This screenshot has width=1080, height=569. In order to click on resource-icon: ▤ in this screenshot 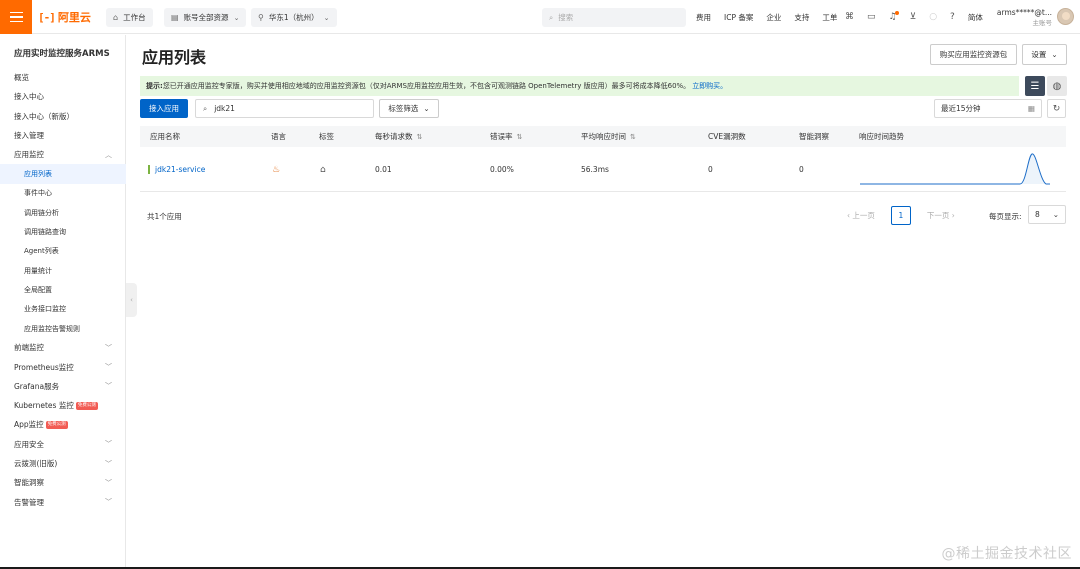, I will do `click(175, 17)`.